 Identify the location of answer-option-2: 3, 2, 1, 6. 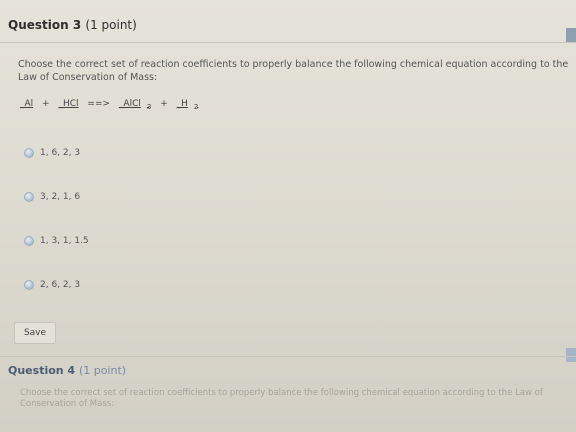
(52, 197).